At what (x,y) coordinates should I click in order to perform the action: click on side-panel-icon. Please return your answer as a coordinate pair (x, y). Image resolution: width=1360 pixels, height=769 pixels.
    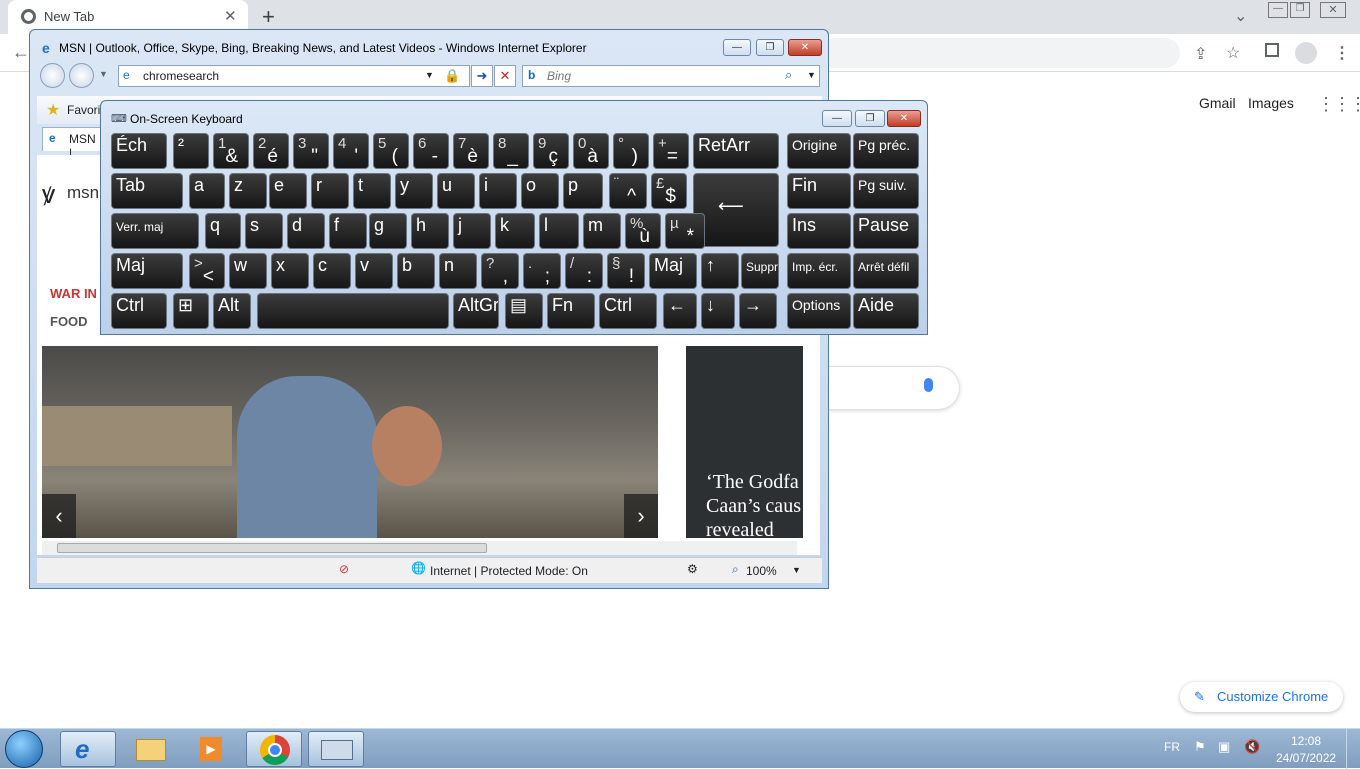
    Looking at the image, I should click on (1272, 50).